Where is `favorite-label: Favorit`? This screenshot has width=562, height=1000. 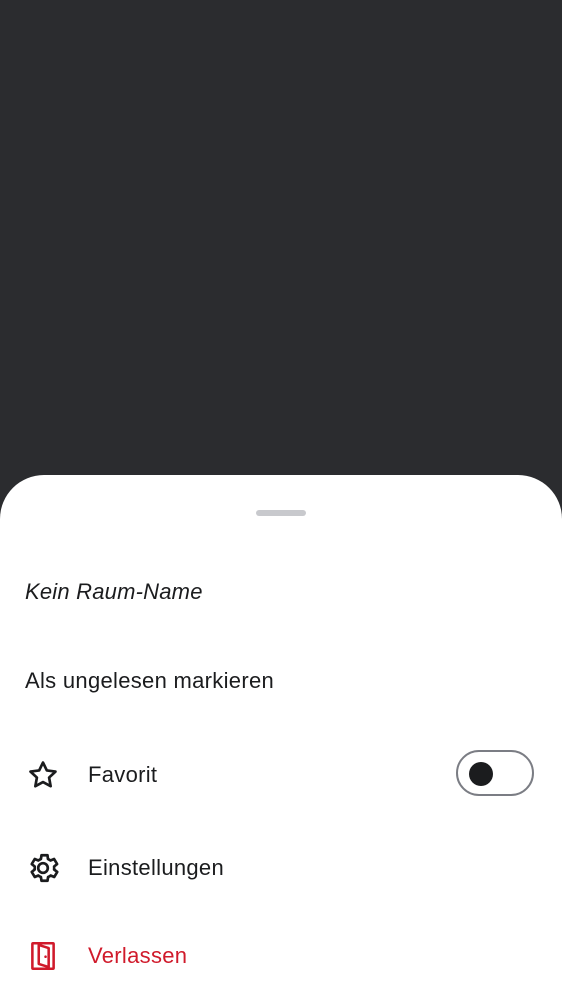 favorite-label: Favorit is located at coordinates (123, 774).